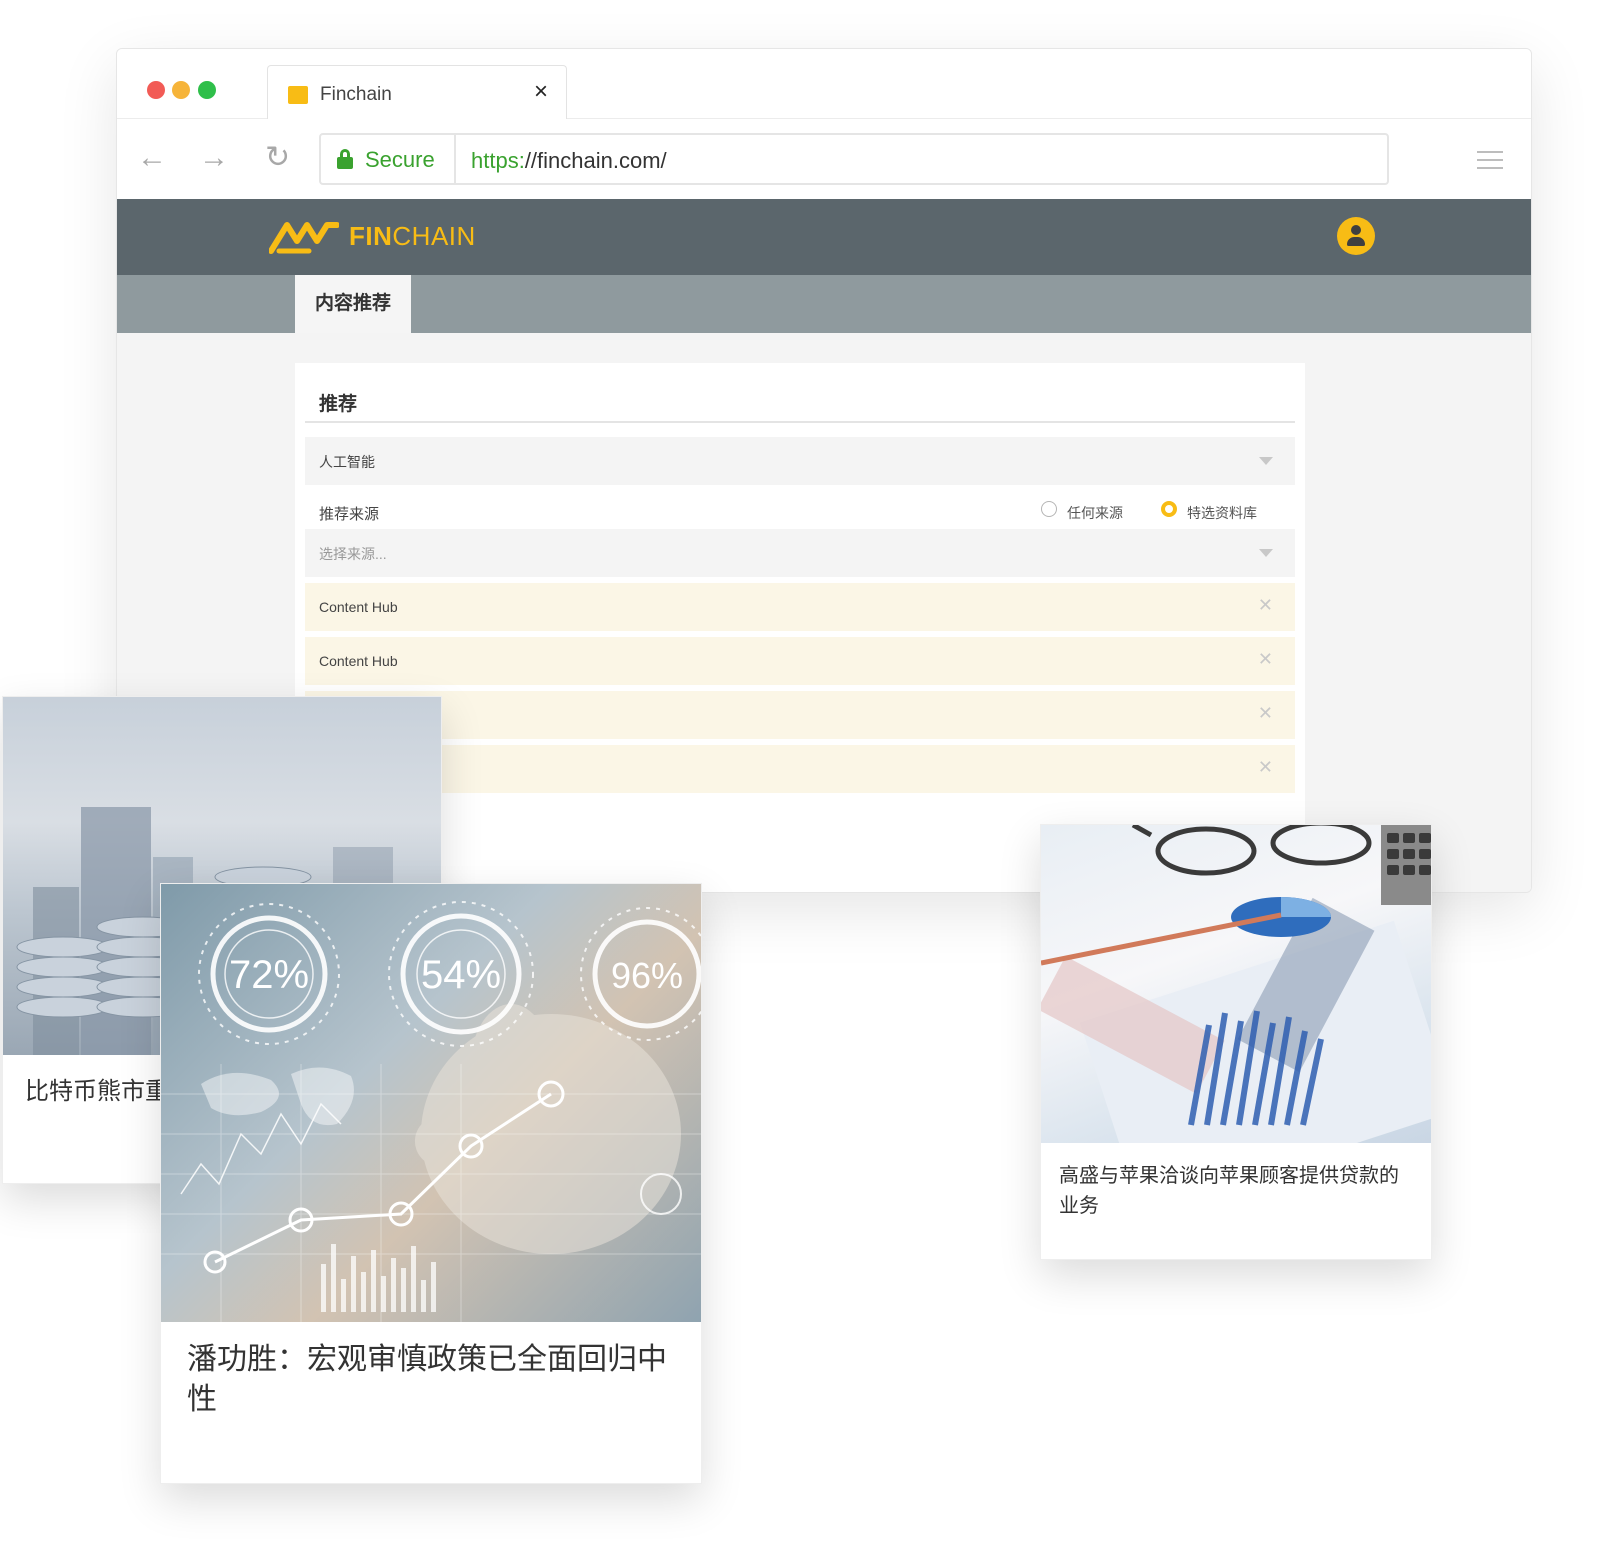 The height and width of the screenshot is (1545, 1614). Describe the element at coordinates (824, 237) in the screenshot. I see `app-header: FINCHAIN` at that location.